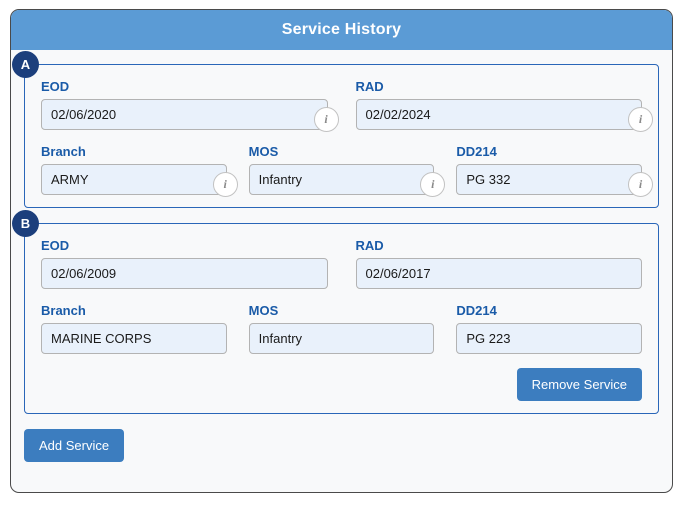  Describe the element at coordinates (341, 338) in the screenshot. I see `input-mos-b` at that location.